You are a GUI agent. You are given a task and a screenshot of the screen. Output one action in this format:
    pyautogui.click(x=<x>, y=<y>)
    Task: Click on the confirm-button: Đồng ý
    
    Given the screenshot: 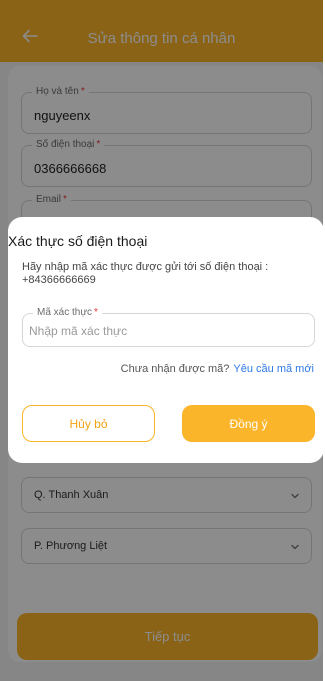 What is the action you would take?
    pyautogui.click(x=248, y=423)
    